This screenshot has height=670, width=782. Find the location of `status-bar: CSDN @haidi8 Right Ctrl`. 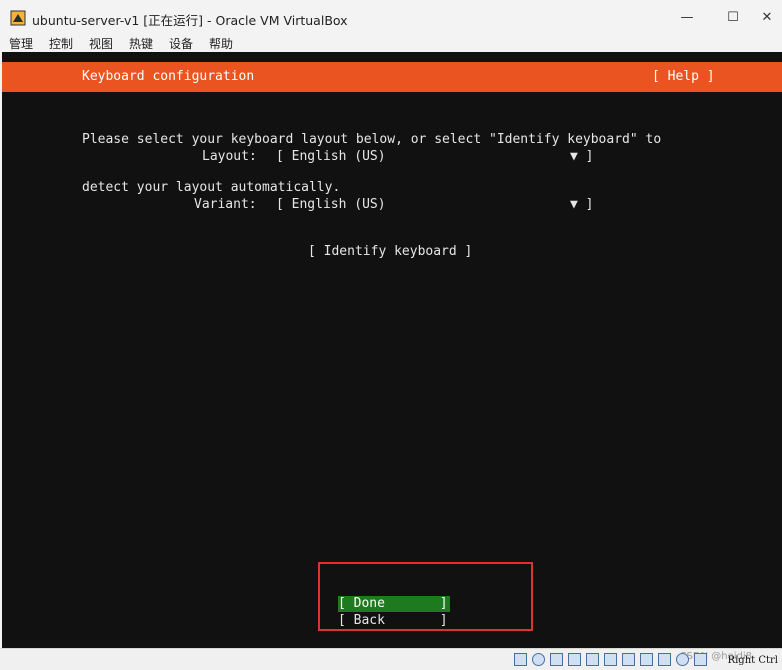

status-bar: CSDN @haidi8 Right Ctrl is located at coordinates (391, 659).